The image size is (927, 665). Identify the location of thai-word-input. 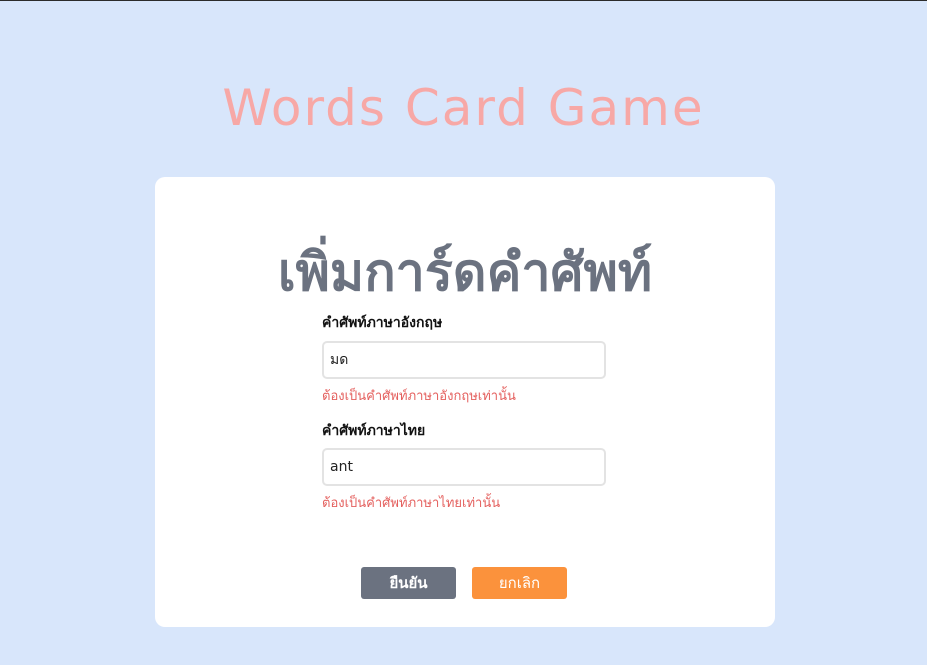
(464, 467).